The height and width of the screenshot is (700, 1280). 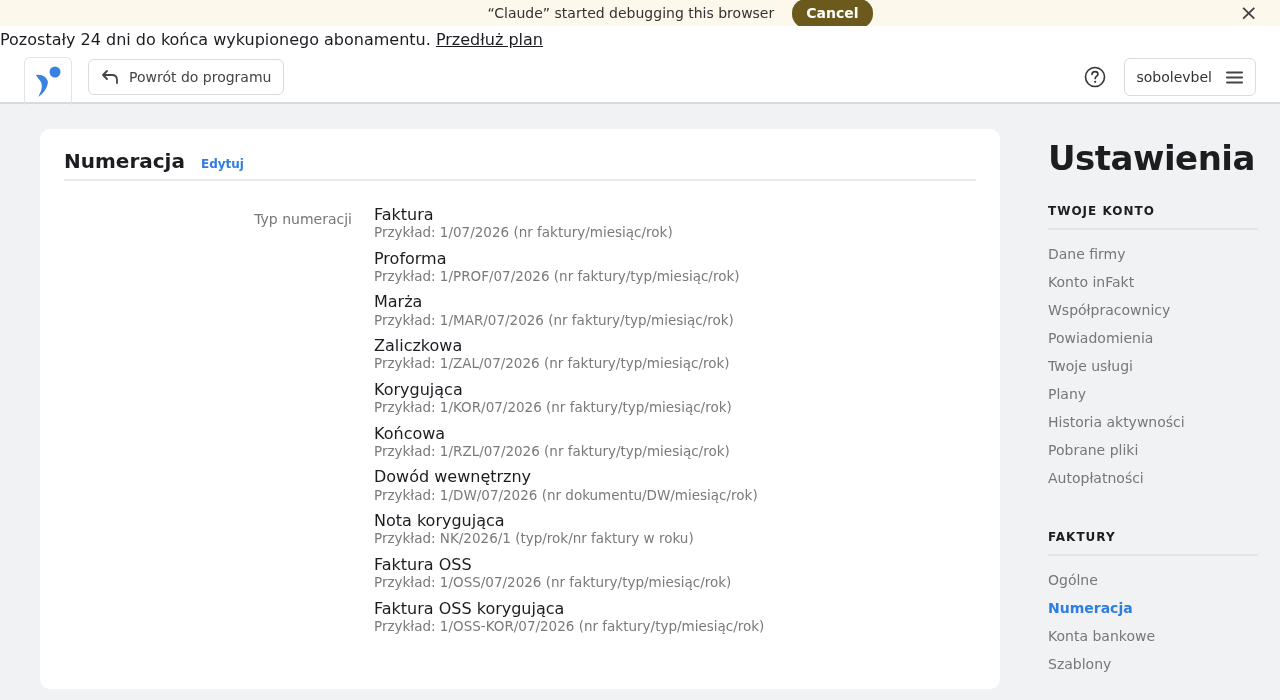 What do you see at coordinates (1155, 478) in the screenshot?
I see `sidebar-item: Autopłatności` at bounding box center [1155, 478].